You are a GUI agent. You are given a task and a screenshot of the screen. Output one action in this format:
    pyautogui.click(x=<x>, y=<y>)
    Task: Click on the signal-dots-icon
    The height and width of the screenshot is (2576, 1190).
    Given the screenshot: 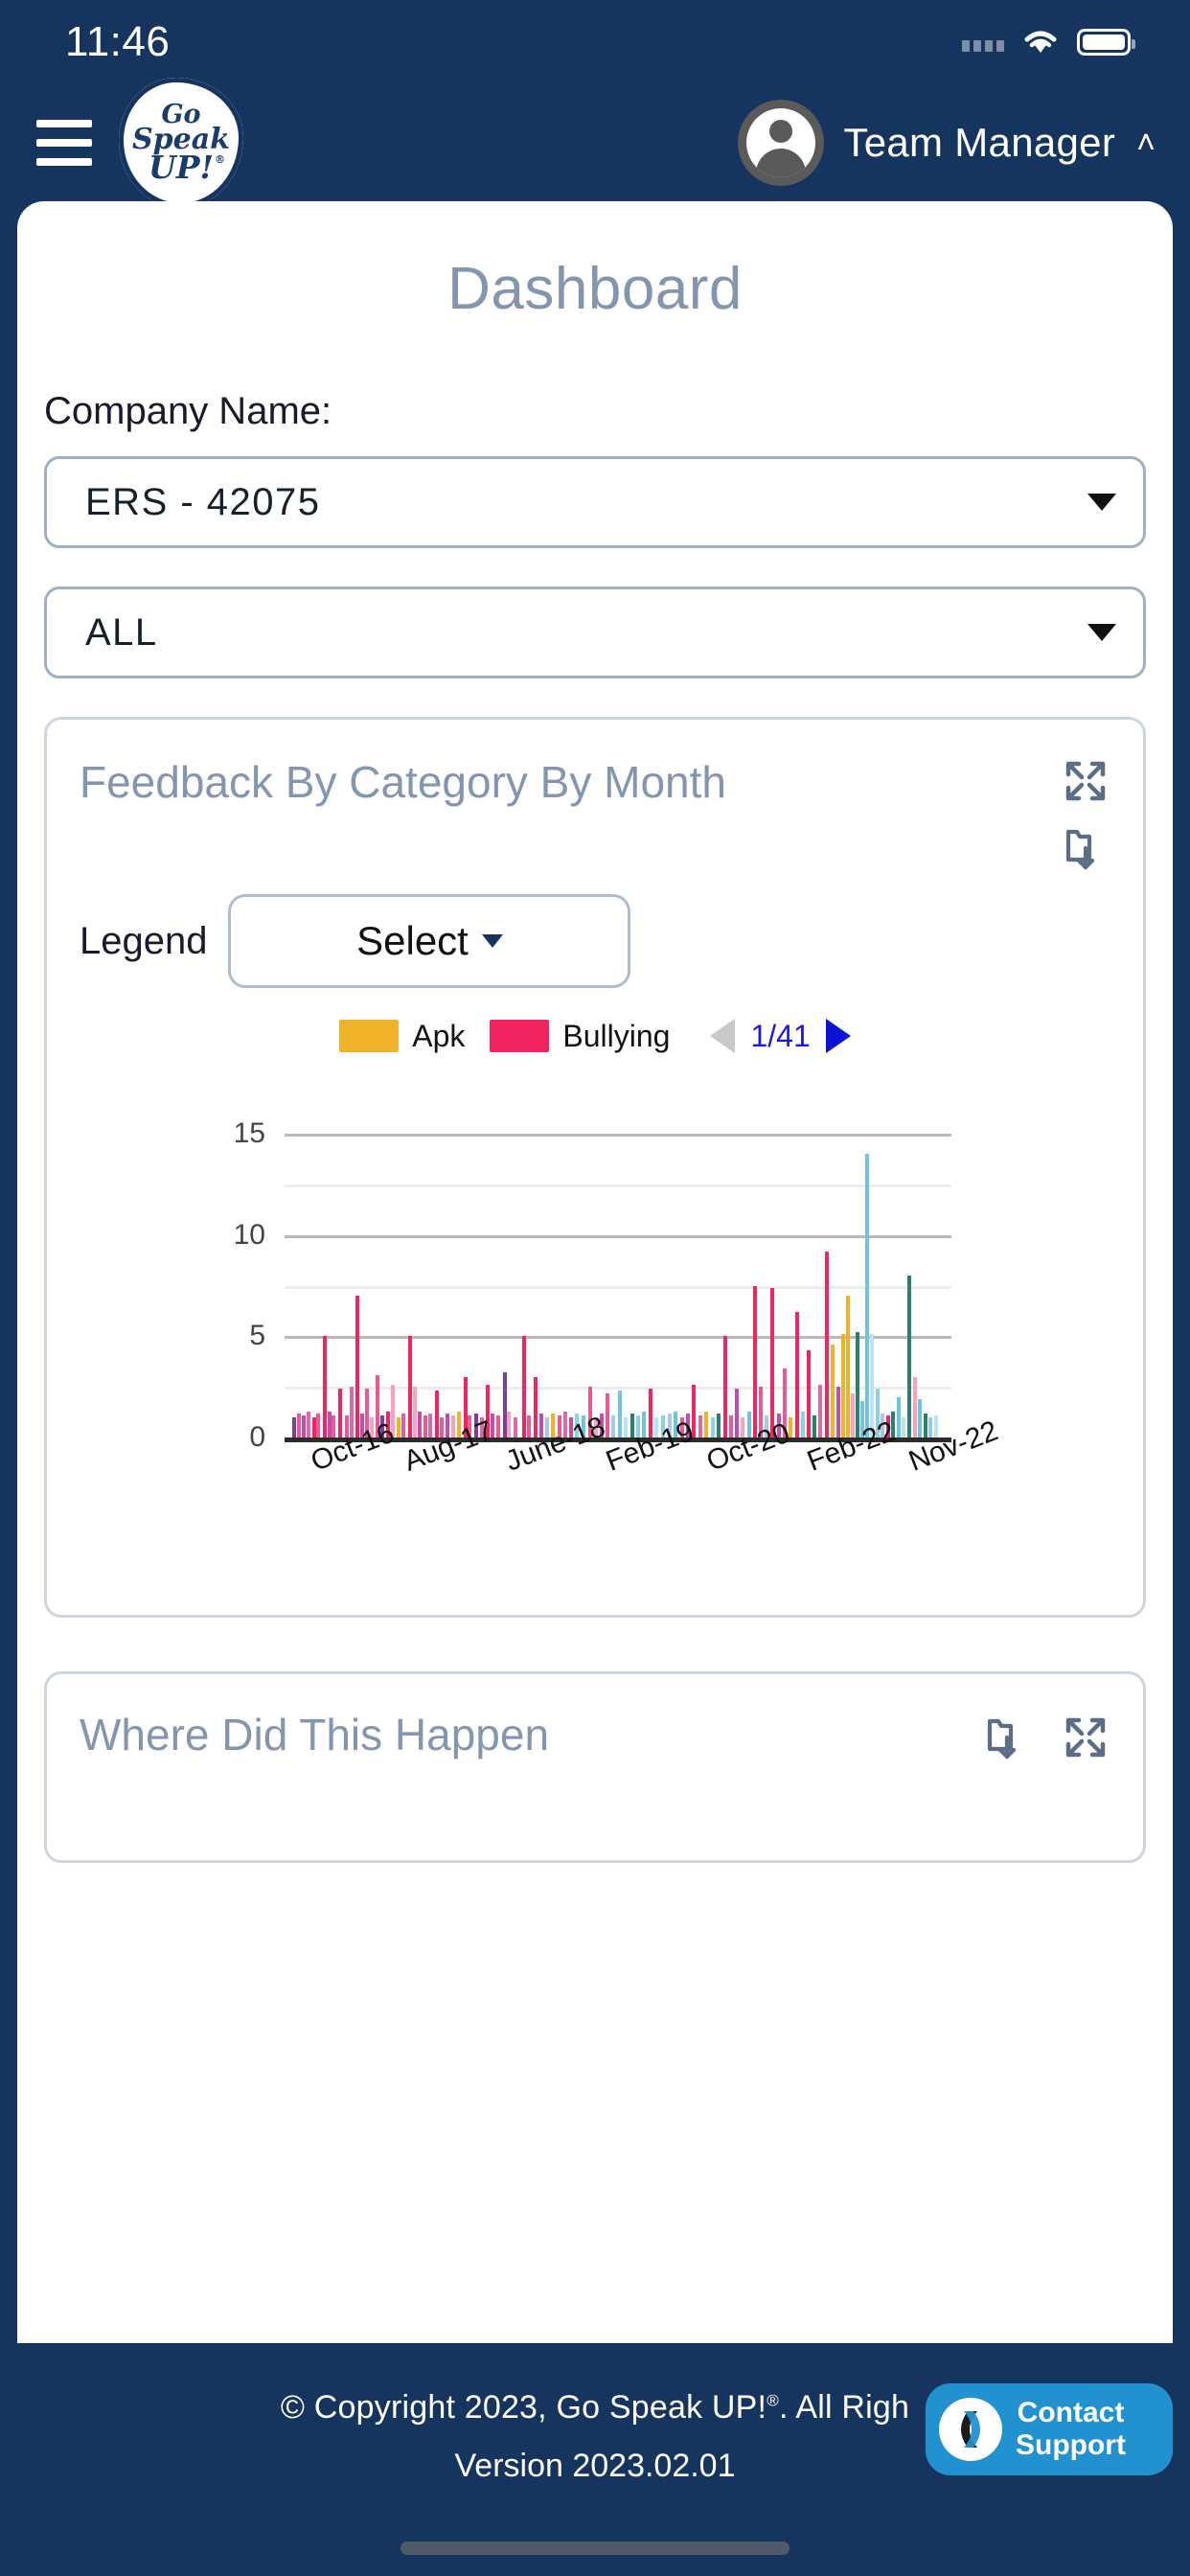 What is the action you would take?
    pyautogui.click(x=983, y=42)
    